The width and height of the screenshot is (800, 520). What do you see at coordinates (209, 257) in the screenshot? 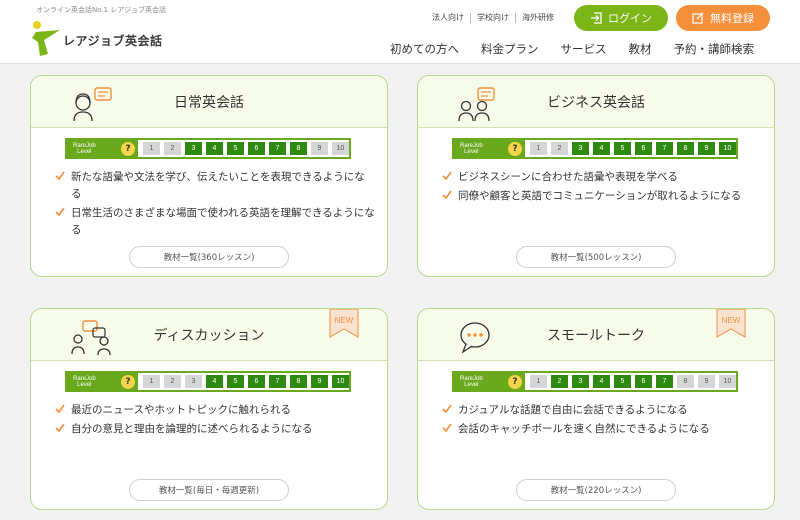
I see `materials-list-button: 教材一覧(360レッスン)` at bounding box center [209, 257].